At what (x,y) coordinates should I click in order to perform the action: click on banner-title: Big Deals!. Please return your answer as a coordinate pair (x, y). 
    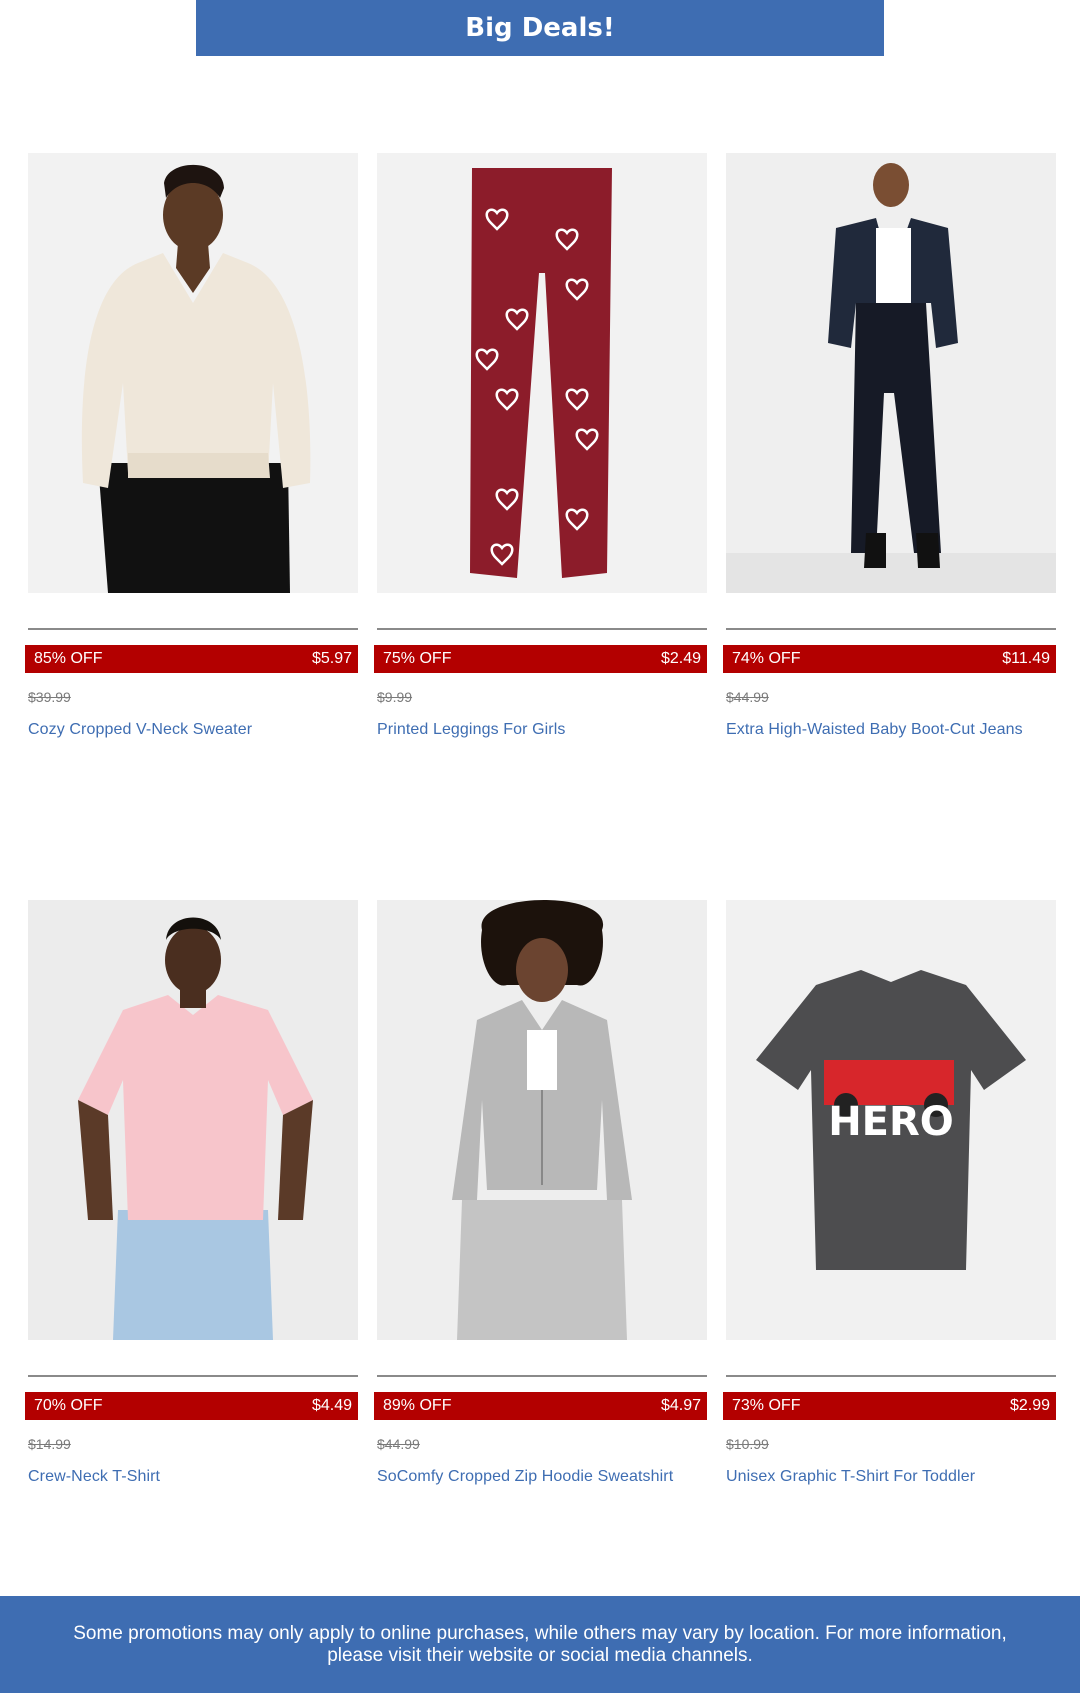
    Looking at the image, I should click on (540, 28).